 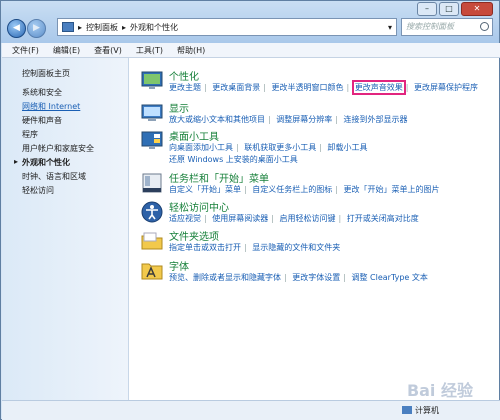 I want to click on sidebar-item-clock: 时钟、语言和区域, so click(x=54, y=176).